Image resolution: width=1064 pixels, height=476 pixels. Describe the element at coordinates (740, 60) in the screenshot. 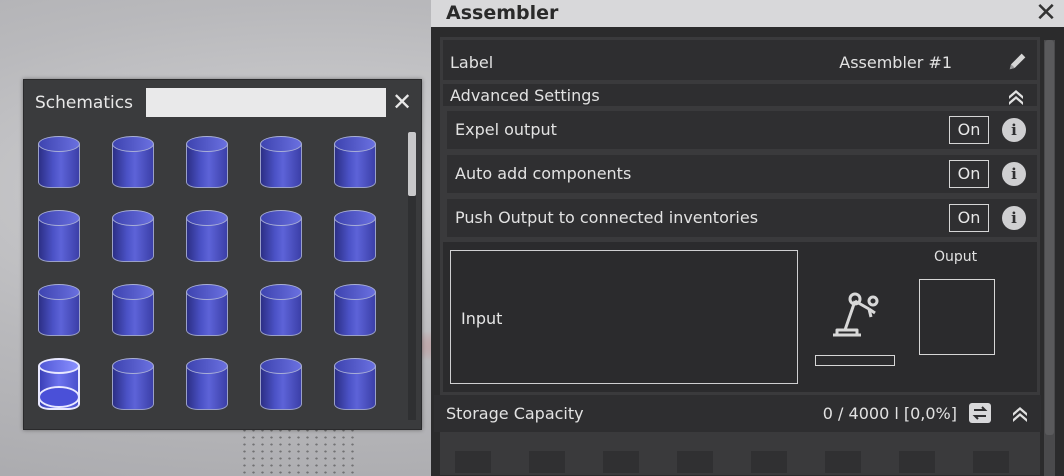

I see `label-row: Label Assembler #1` at that location.